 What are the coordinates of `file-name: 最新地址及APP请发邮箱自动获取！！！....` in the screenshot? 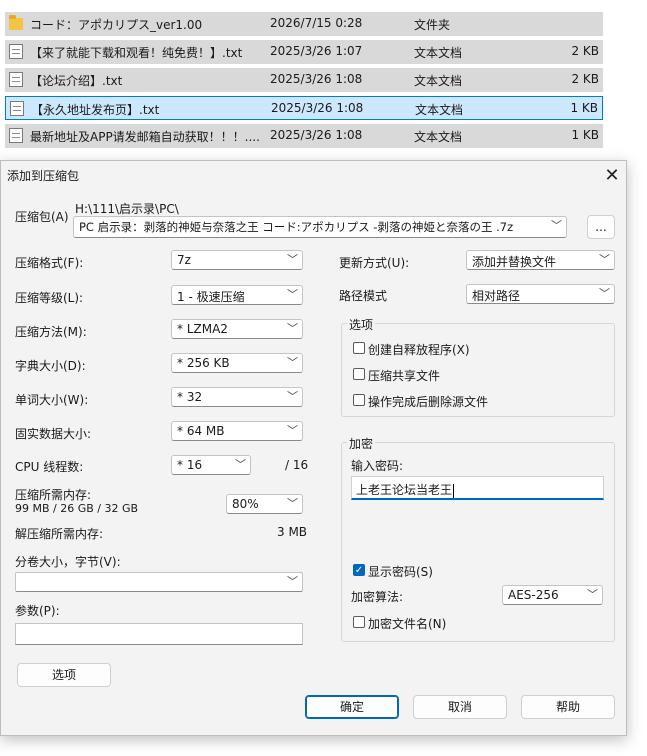 It's located at (145, 137).